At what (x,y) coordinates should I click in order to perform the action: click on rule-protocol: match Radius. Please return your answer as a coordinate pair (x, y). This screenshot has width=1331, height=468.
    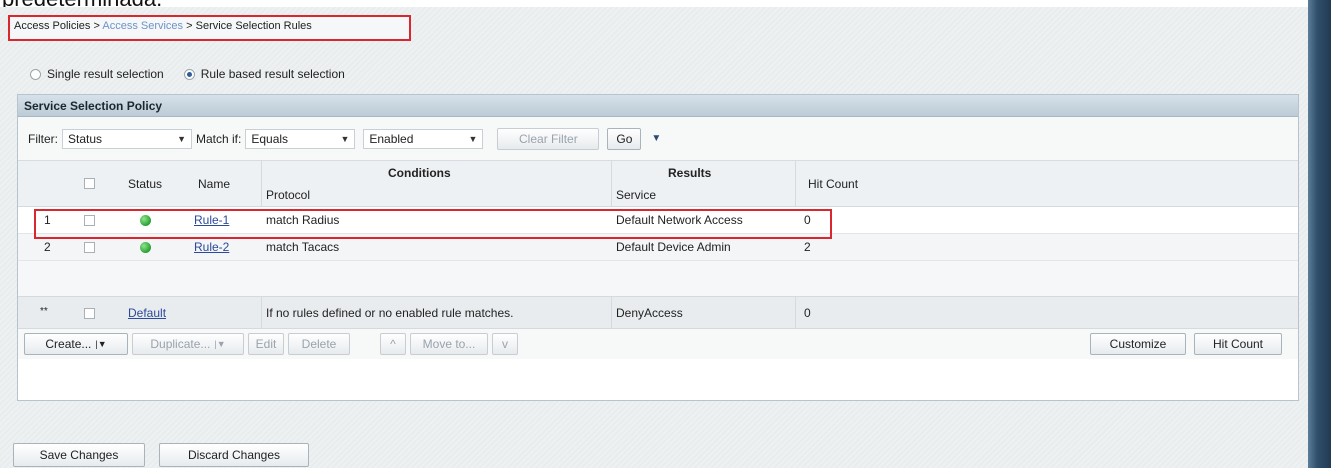
    Looking at the image, I should click on (303, 220).